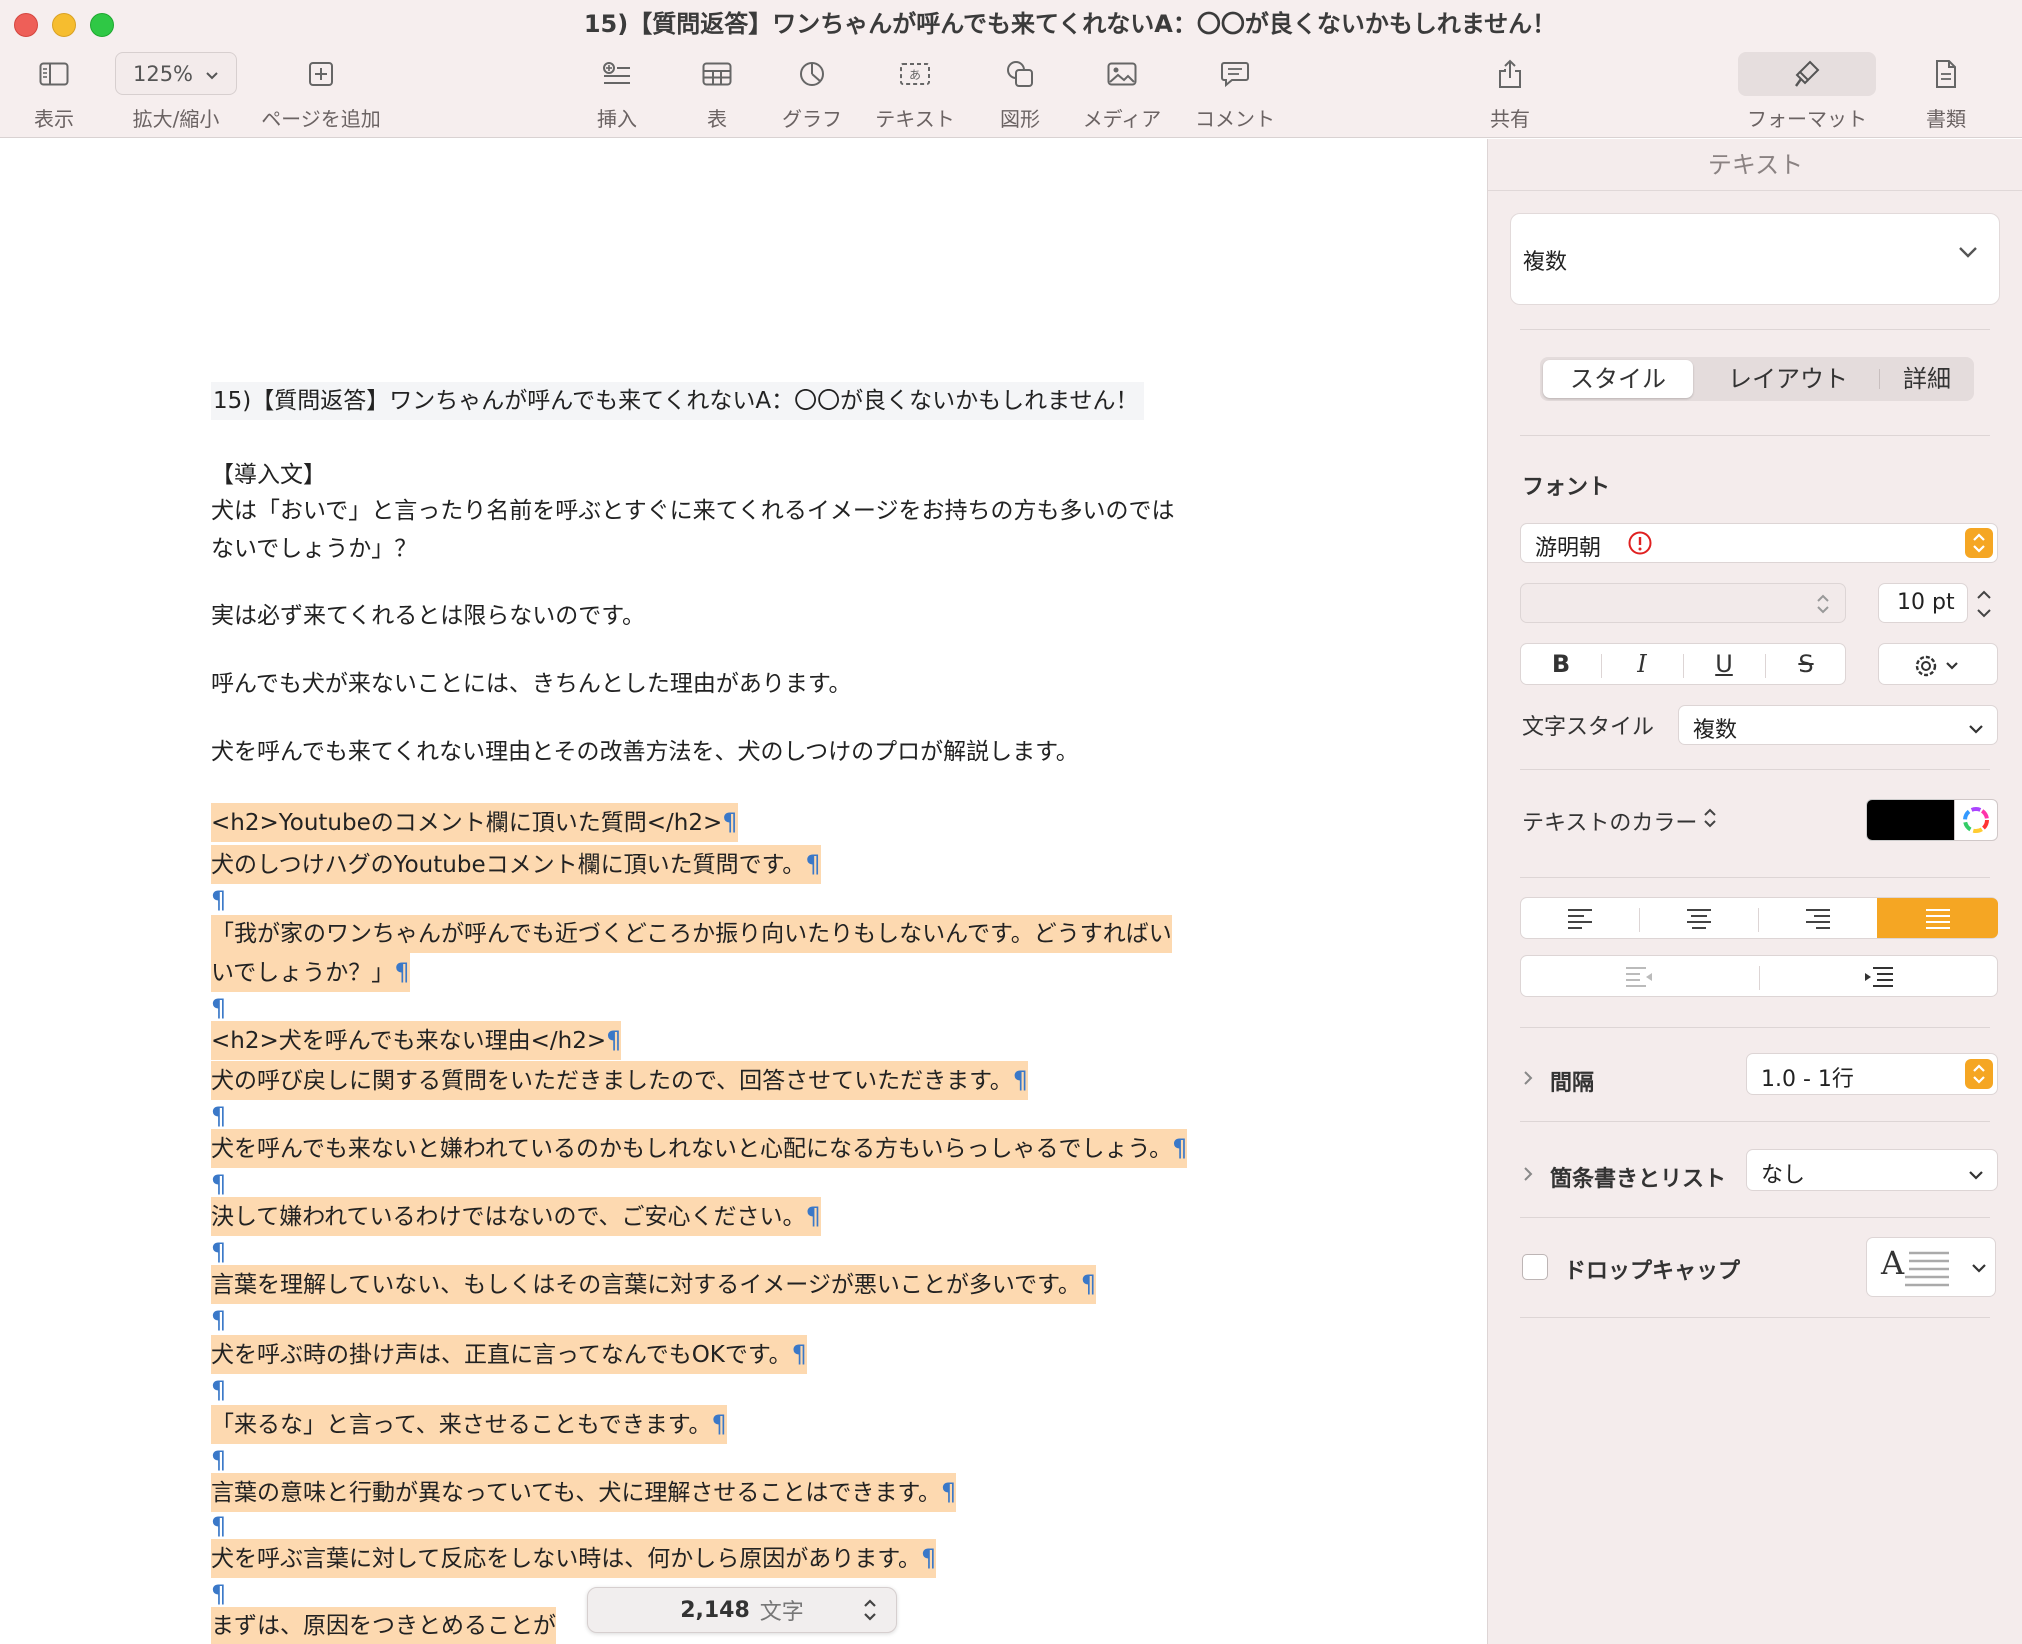 The width and height of the screenshot is (2022, 1644). Describe the element at coordinates (742, 1610) in the screenshot. I see `word-count-popup: 2,148 文字` at that location.